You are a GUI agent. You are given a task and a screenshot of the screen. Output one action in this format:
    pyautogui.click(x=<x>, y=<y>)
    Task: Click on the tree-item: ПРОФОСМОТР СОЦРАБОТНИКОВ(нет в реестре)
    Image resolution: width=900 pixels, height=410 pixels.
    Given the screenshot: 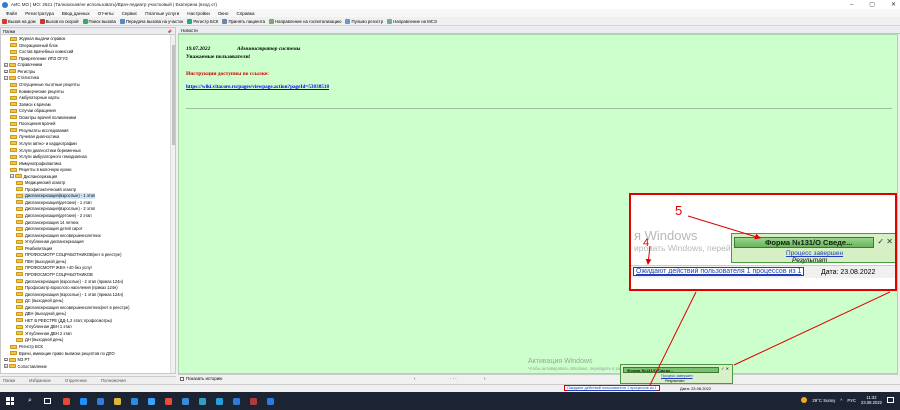 What is the action you would take?
    pyautogui.click(x=68, y=254)
    